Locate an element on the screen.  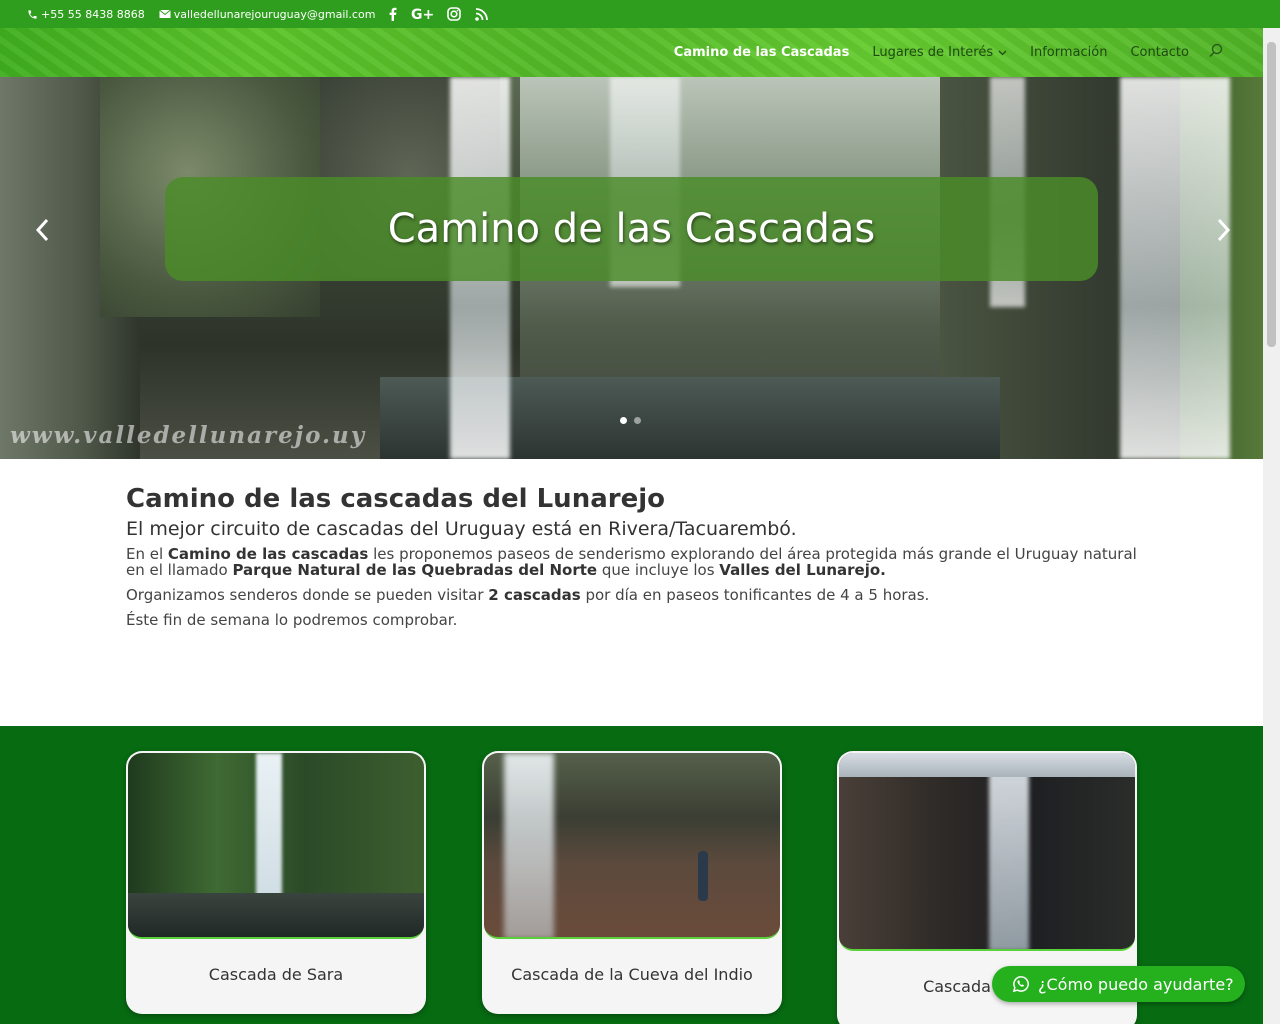
scrollbar-thumb is located at coordinates (1271, 194).